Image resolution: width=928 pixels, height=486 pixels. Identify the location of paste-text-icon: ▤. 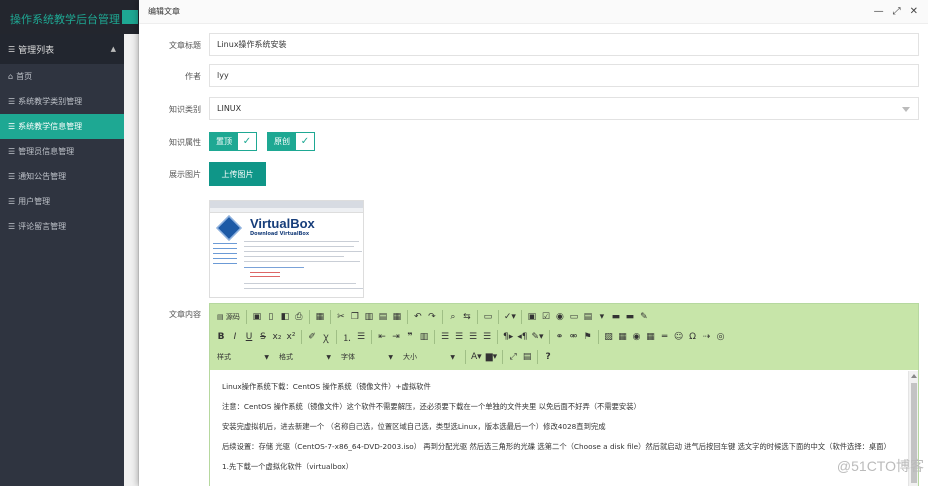
(383, 317).